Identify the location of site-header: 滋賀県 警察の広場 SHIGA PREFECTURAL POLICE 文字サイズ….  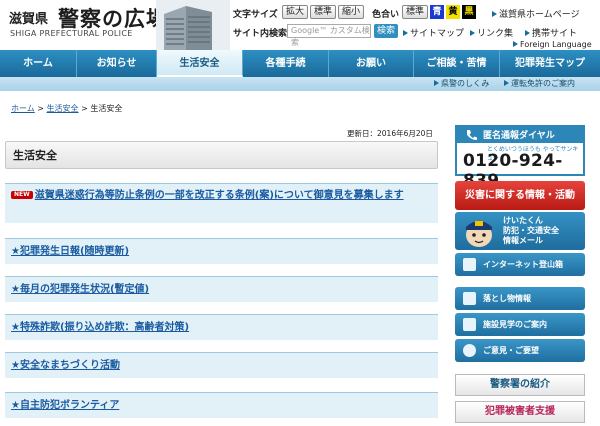
(300, 25).